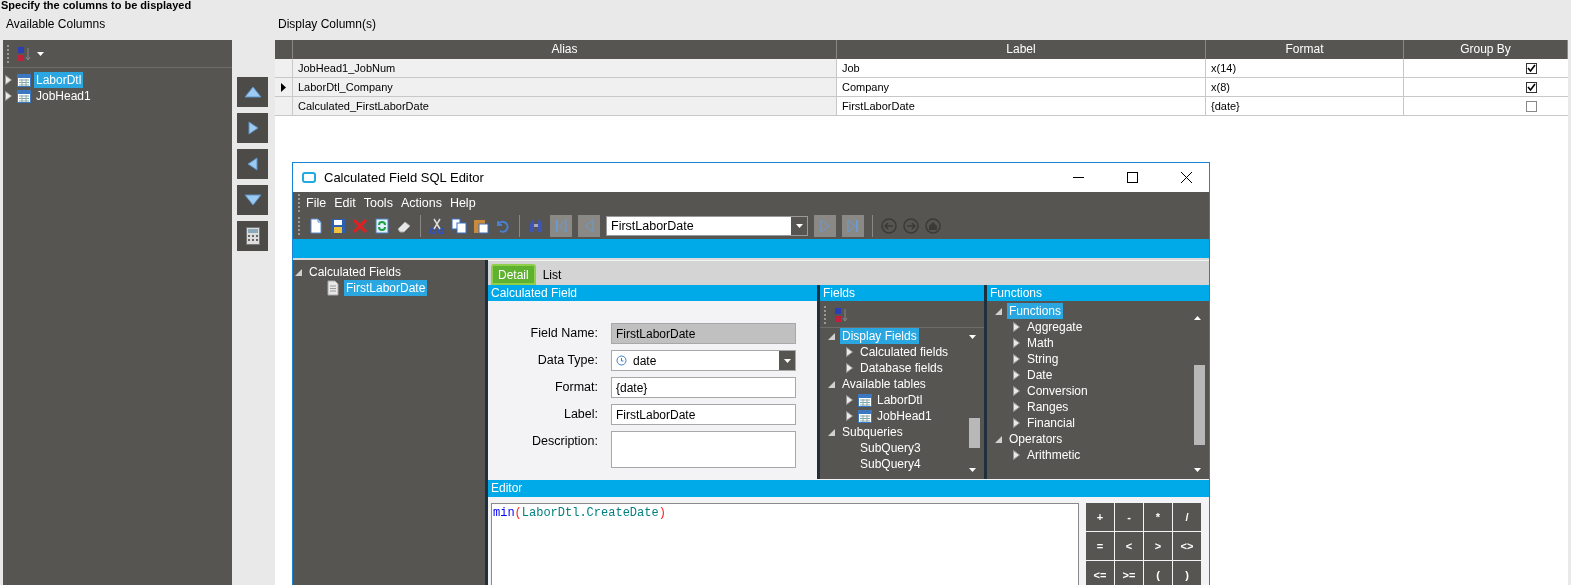  Describe the element at coordinates (707, 226) in the screenshot. I see `record-dropdown: FirstLaborDate` at that location.